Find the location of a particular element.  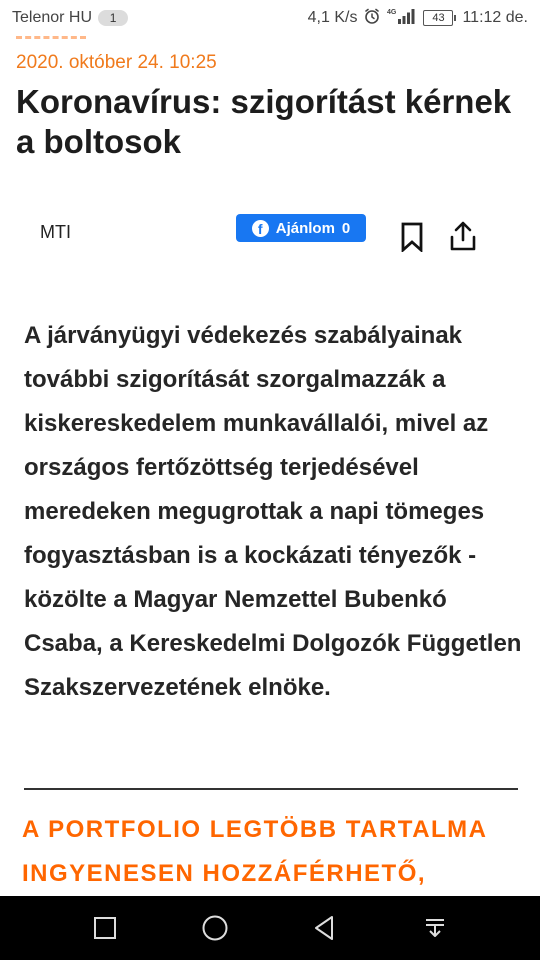

battery-level: 43 is located at coordinates (438, 18).